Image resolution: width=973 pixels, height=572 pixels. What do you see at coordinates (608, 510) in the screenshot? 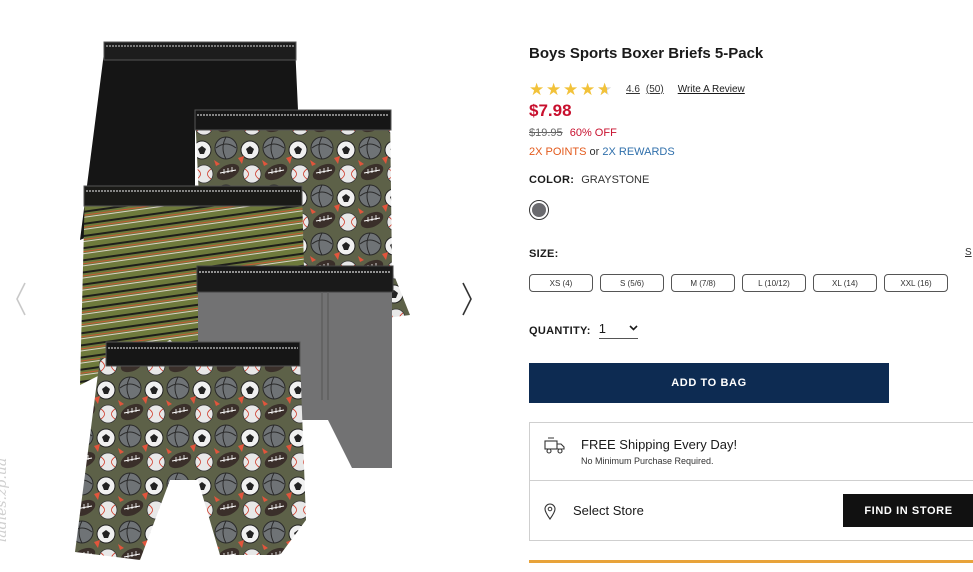
I see `select-store-link: Select Store` at bounding box center [608, 510].